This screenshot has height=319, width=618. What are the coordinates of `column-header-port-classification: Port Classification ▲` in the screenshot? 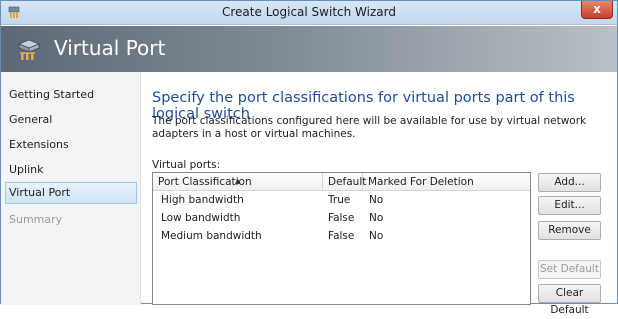 It's located at (238, 182).